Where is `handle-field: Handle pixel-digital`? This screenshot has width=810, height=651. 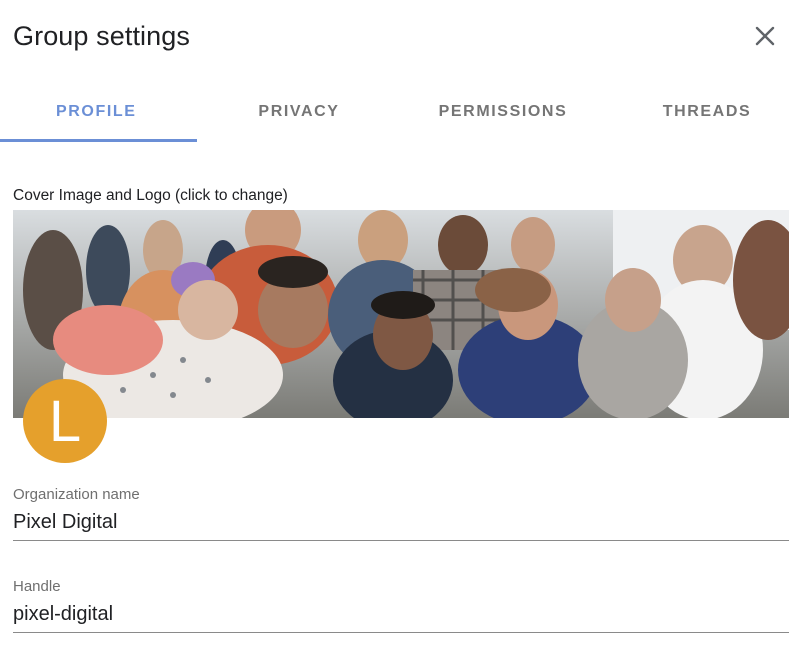 handle-field: Handle pixel-digital is located at coordinates (401, 605).